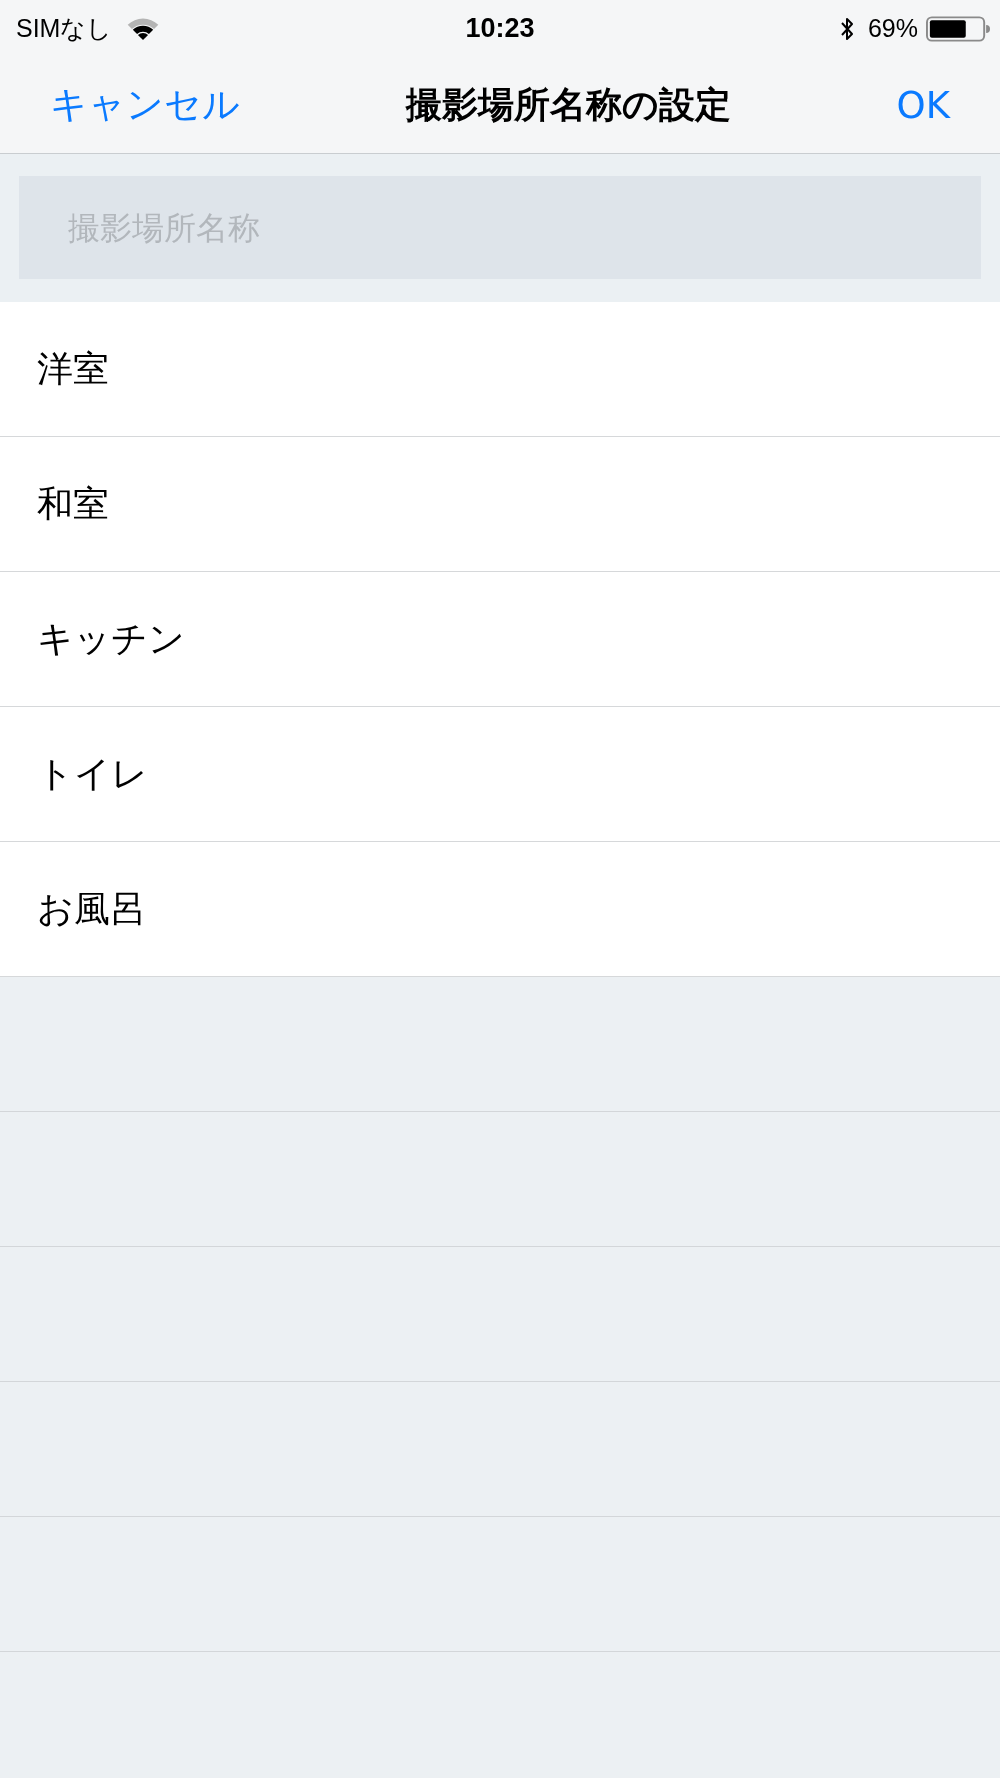  What do you see at coordinates (500, 774) in the screenshot?
I see `list-item: トイレ` at bounding box center [500, 774].